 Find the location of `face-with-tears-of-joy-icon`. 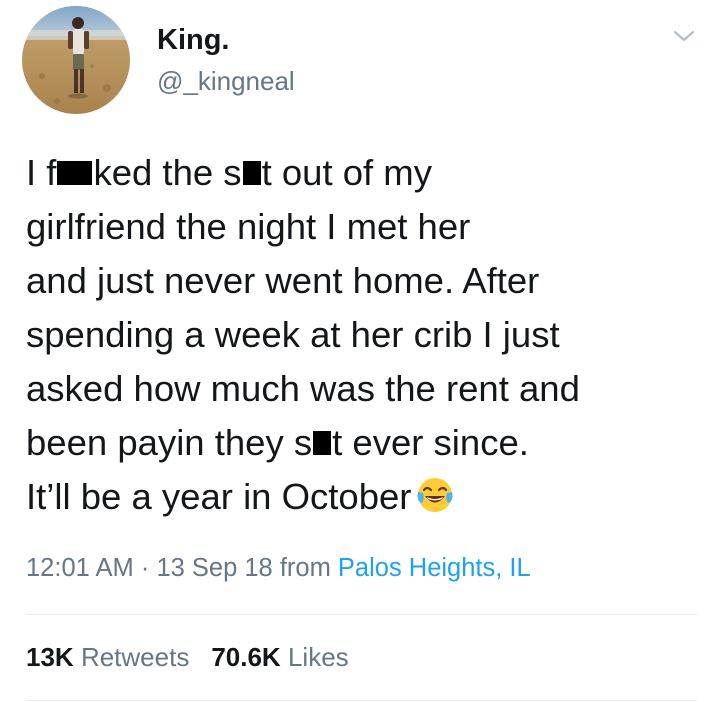

face-with-tears-of-joy-icon is located at coordinates (435, 495).